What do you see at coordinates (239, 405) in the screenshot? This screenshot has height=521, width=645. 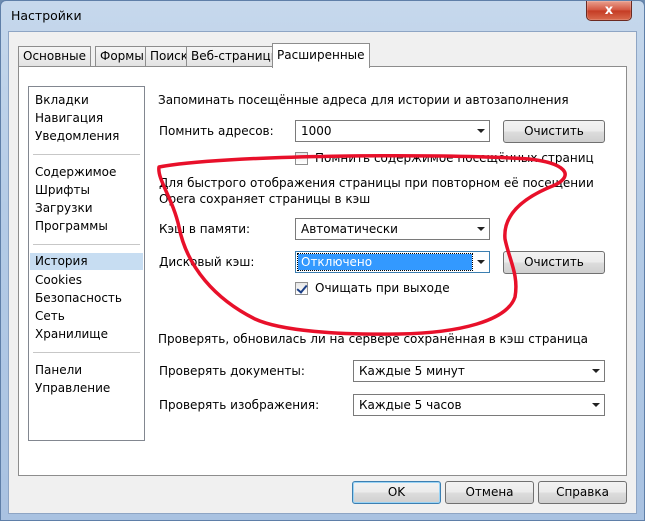 I see `check-images-label: Проверять изображения:` at bounding box center [239, 405].